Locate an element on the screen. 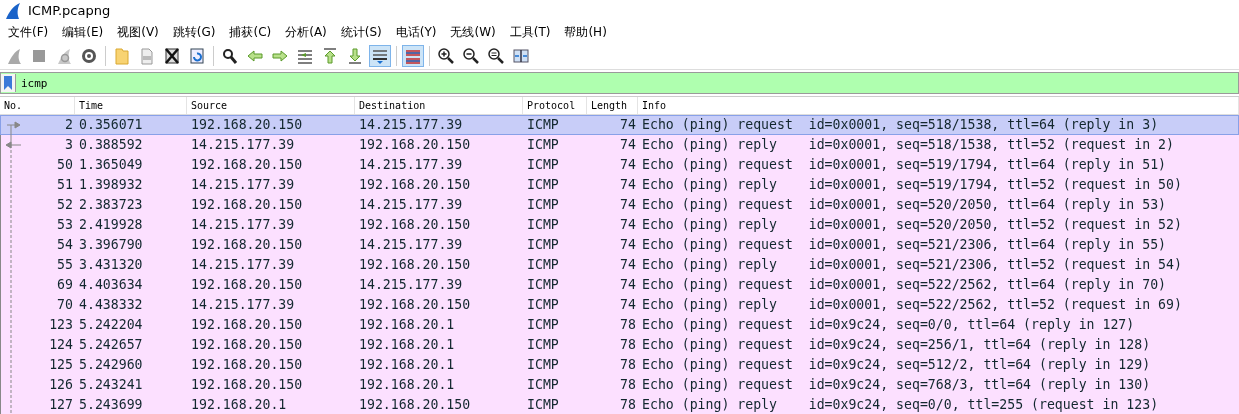 Image resolution: width=1239 pixels, height=414 pixels. left-arrow-icon is located at coordinates (255, 56).